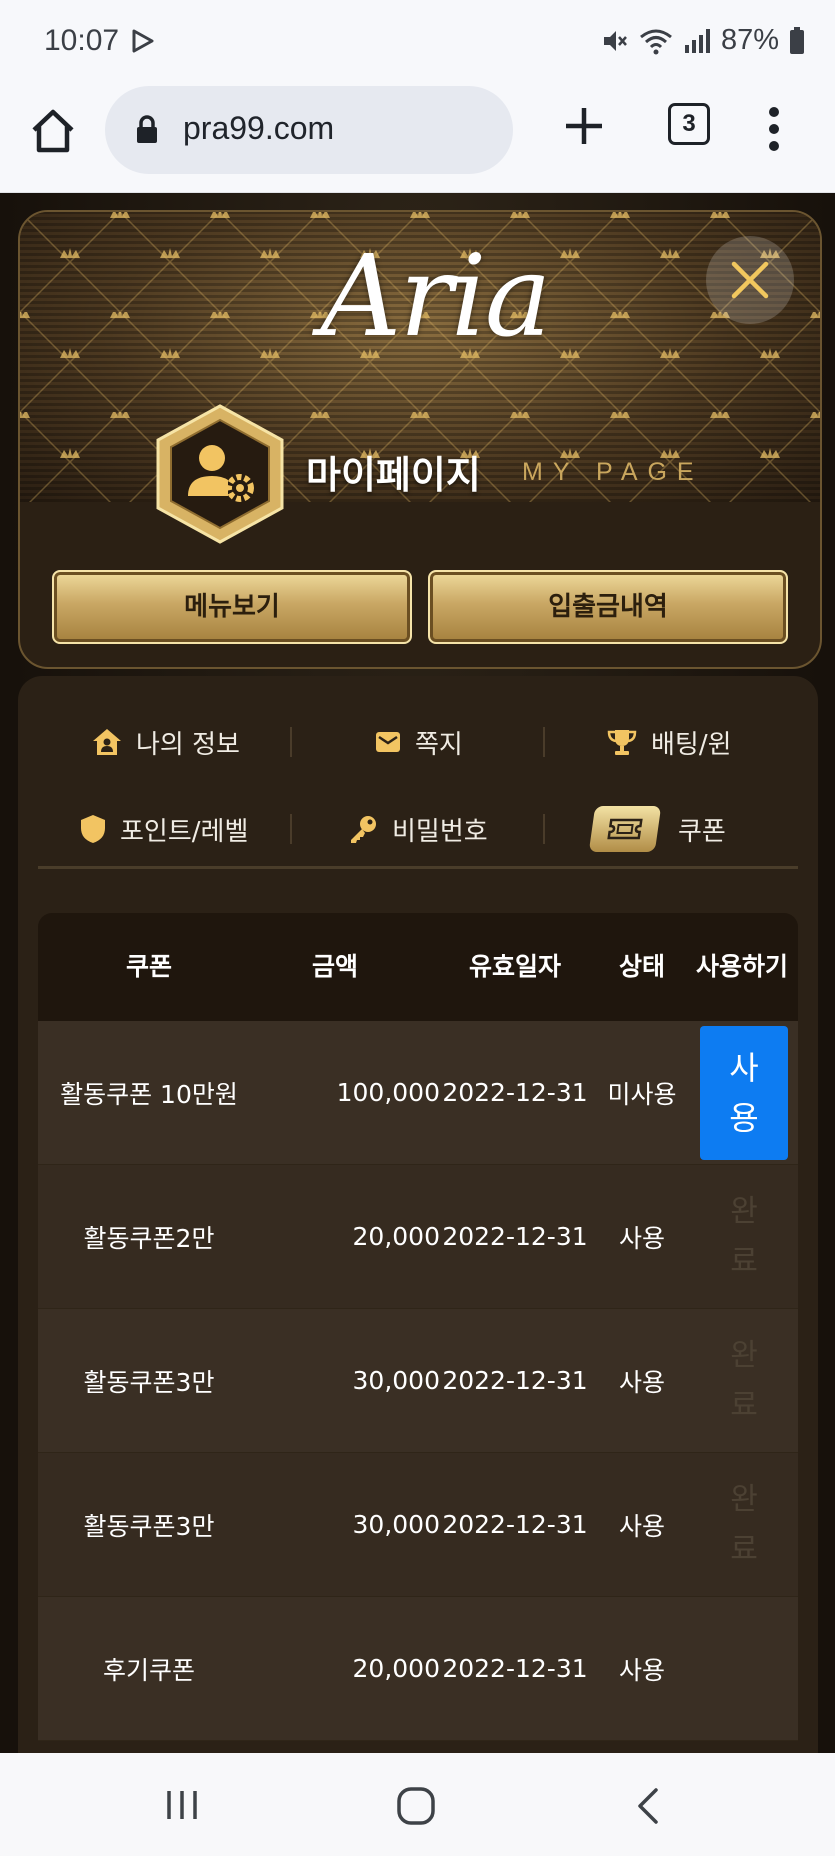 The image size is (835, 1856). I want to click on coupon-tab-highlight, so click(625, 829).